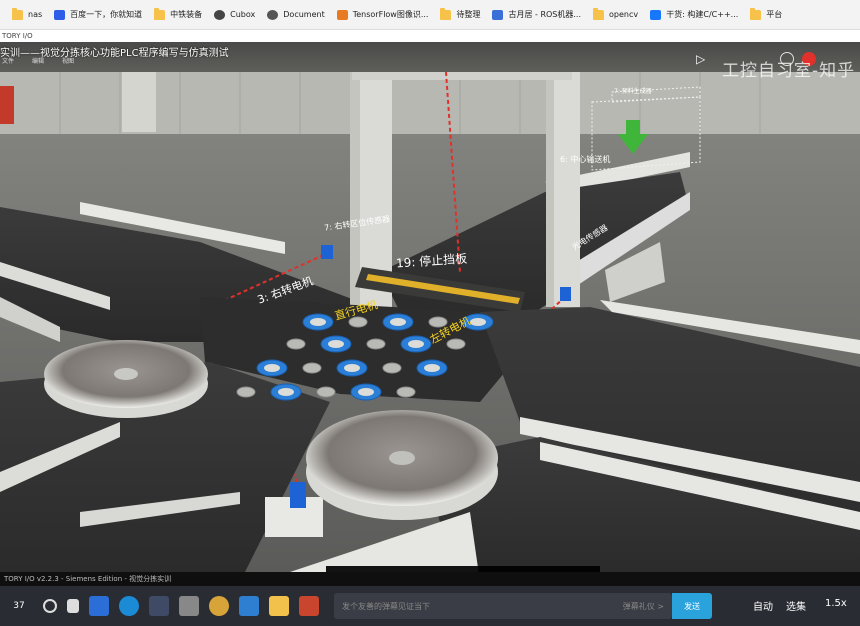  What do you see at coordinates (309, 606) in the screenshot?
I see `powerpoint-icon` at bounding box center [309, 606].